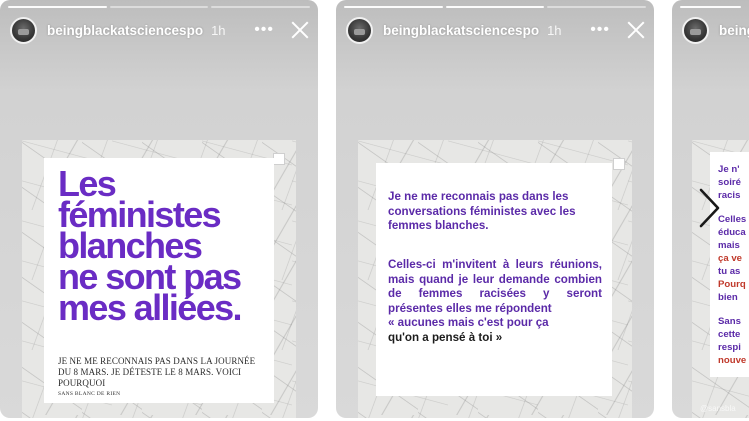  What do you see at coordinates (729, 245) in the screenshot?
I see `text-fragment: mais` at bounding box center [729, 245].